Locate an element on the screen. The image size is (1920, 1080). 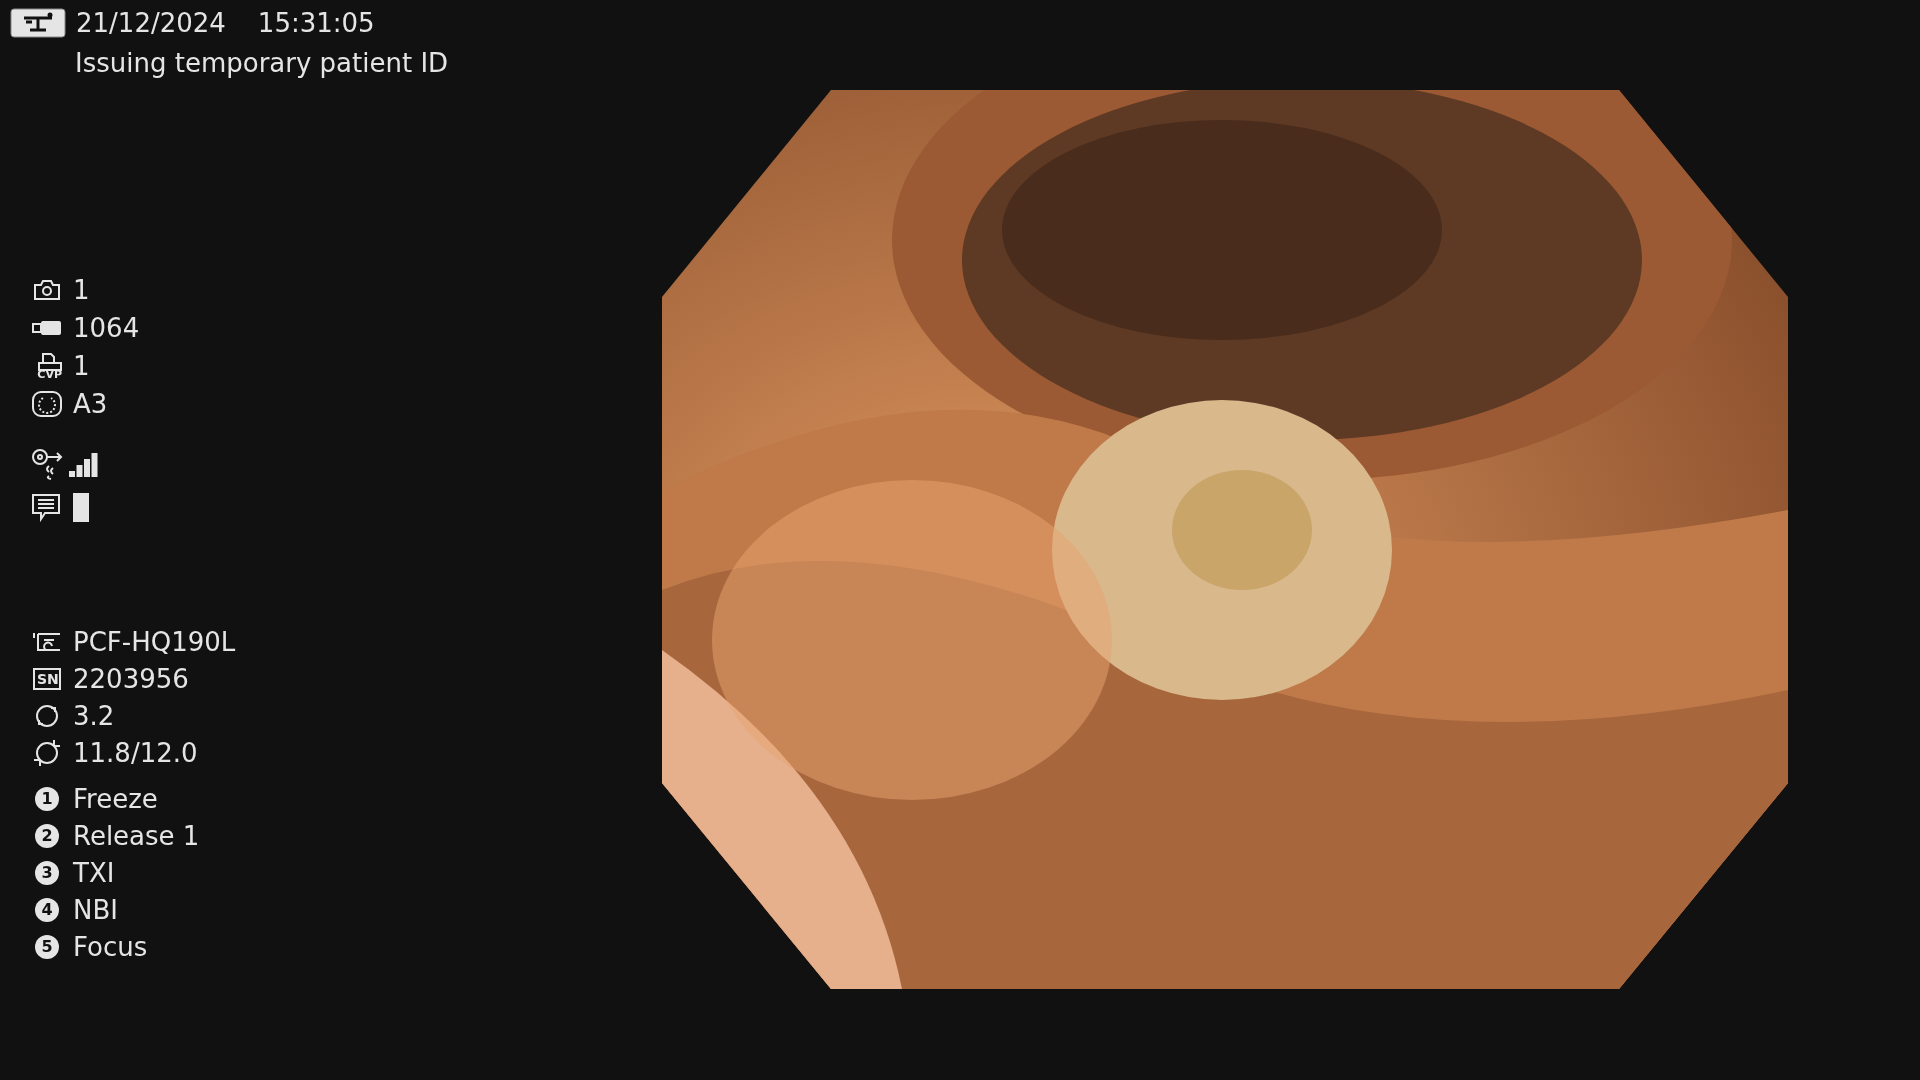
switch-function-label: Focus is located at coordinates (110, 947).